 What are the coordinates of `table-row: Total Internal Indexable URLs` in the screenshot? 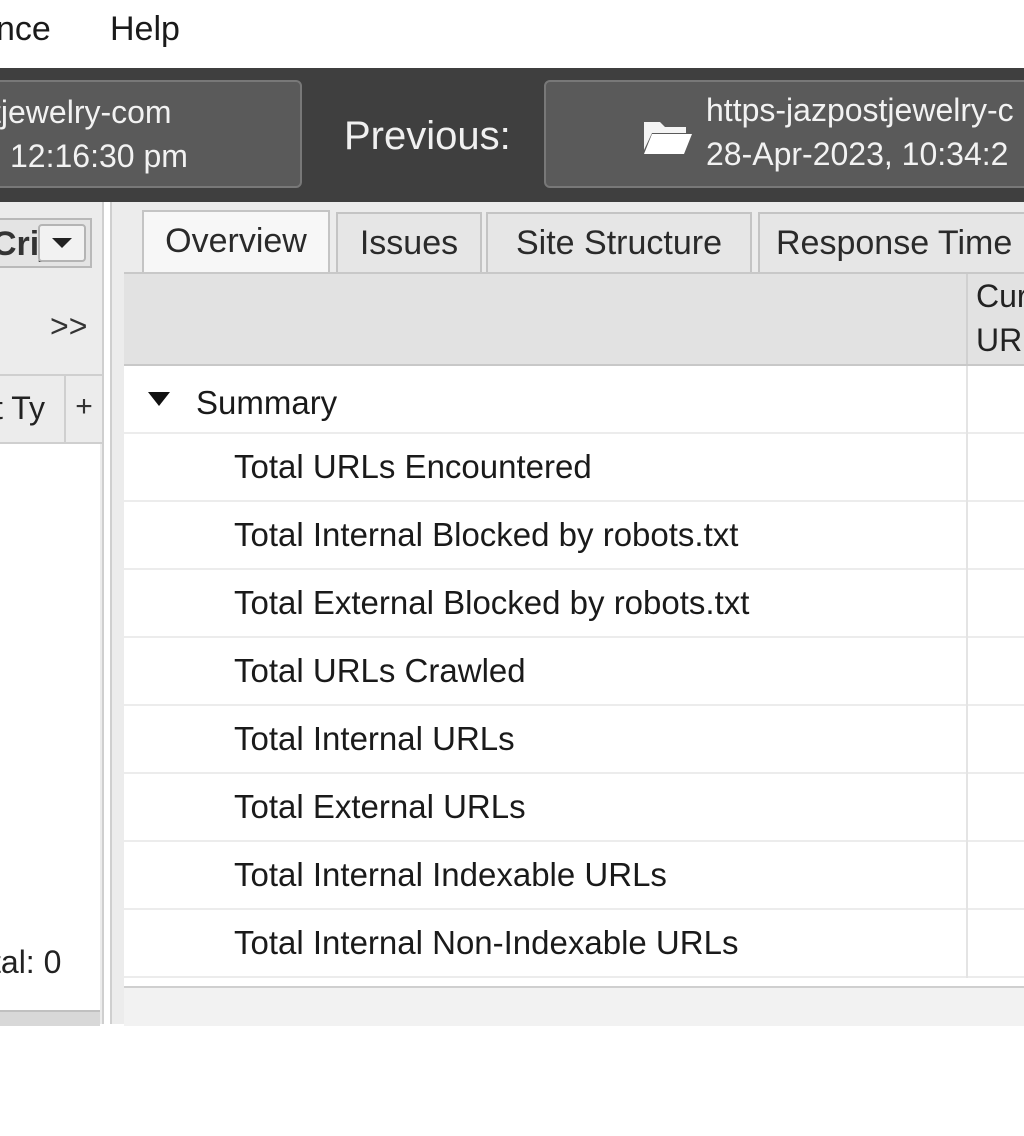 It's located at (574, 876).